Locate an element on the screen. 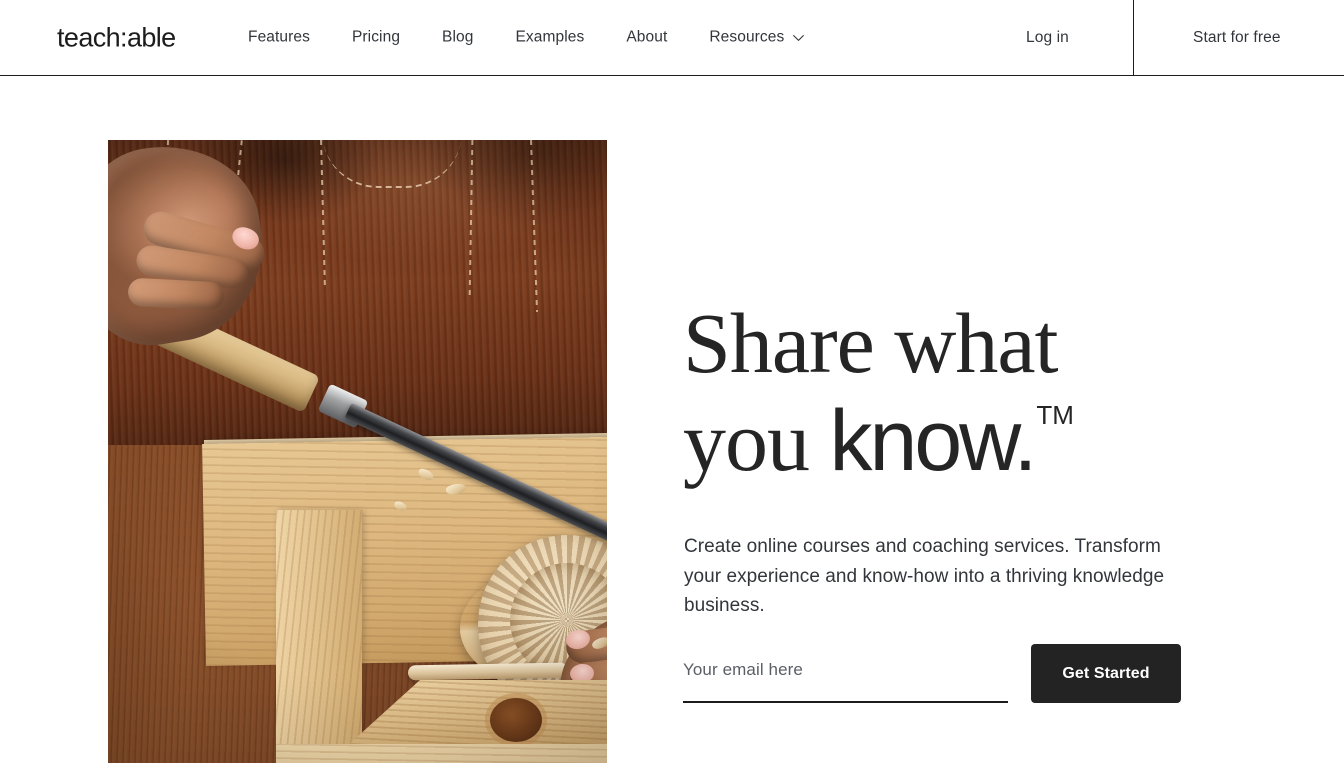 The width and height of the screenshot is (1344, 763). nav-label-pricing: Pricing is located at coordinates (376, 37).